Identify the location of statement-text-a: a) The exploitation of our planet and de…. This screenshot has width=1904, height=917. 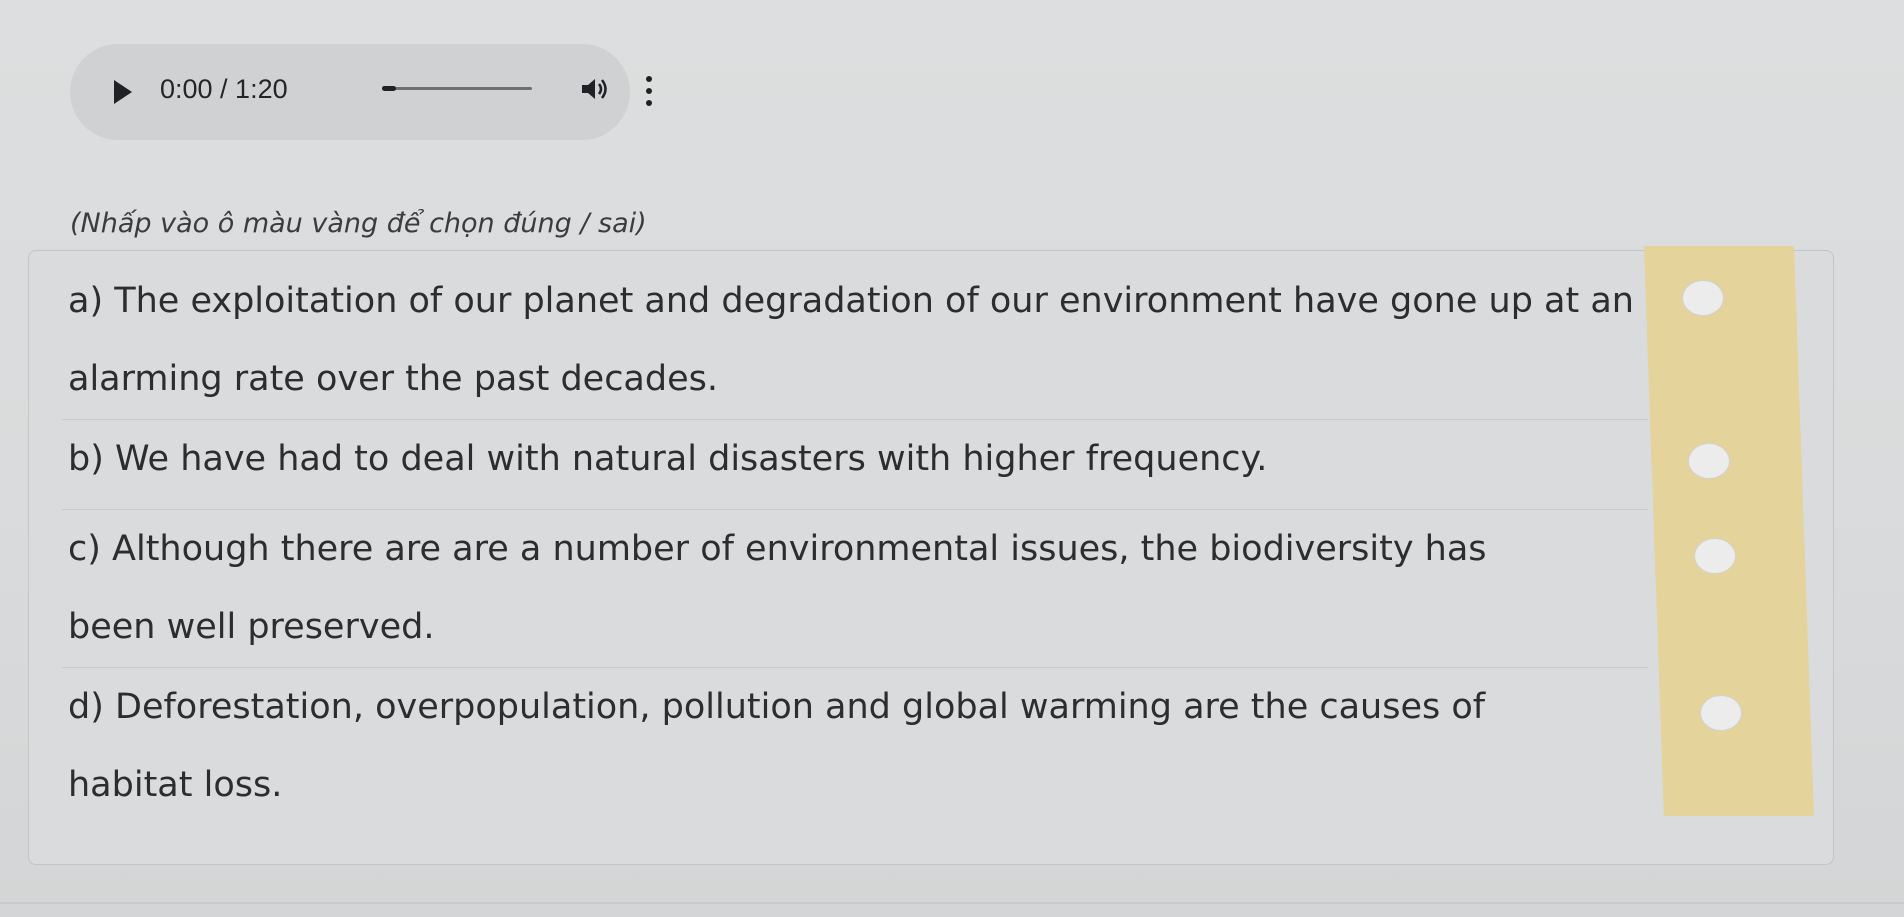
(851, 340).